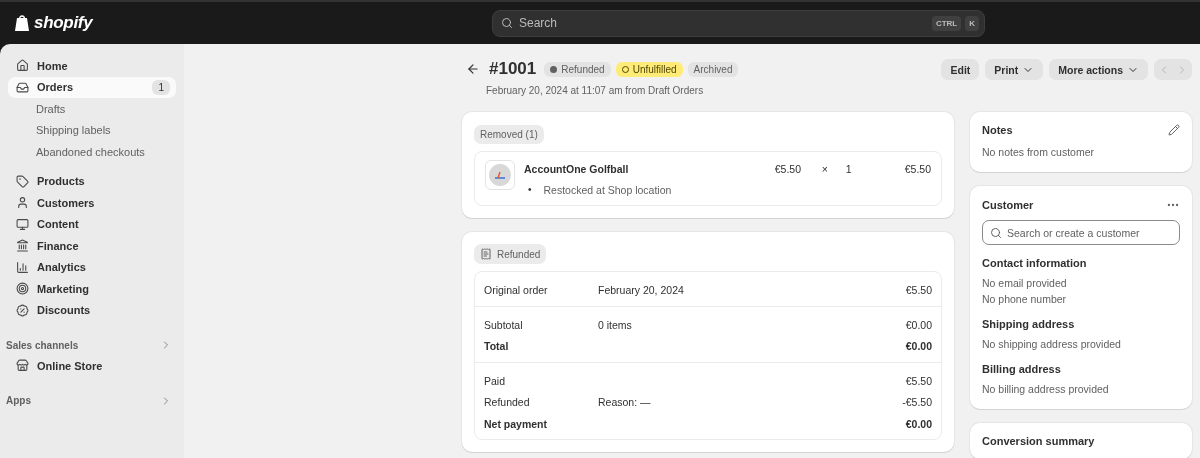 The image size is (1200, 458). What do you see at coordinates (510, 254) in the screenshot?
I see `refunded-label: Refunded` at bounding box center [510, 254].